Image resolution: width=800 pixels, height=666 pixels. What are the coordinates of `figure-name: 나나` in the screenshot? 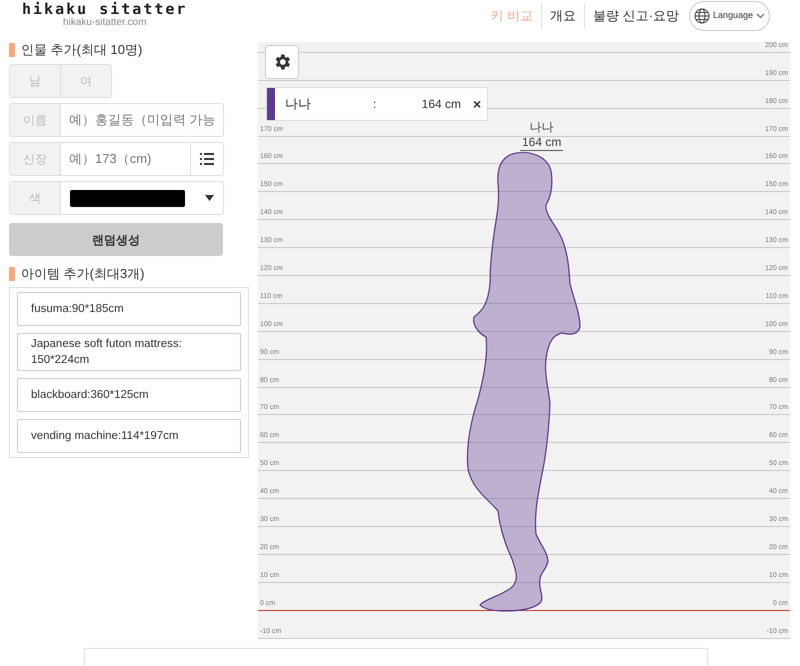 It's located at (542, 127).